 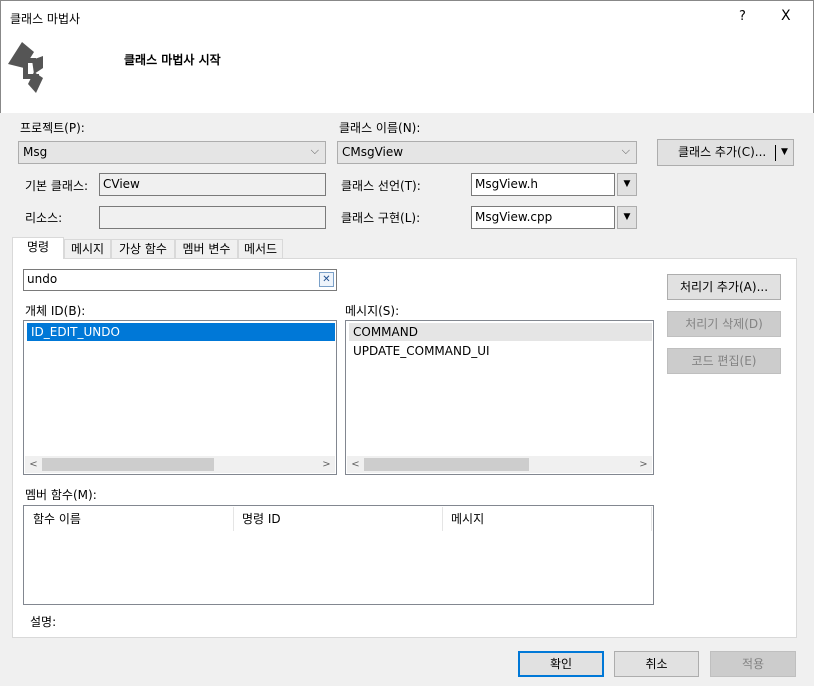 I want to click on class-decl-field: MsgView.h, so click(x=543, y=184).